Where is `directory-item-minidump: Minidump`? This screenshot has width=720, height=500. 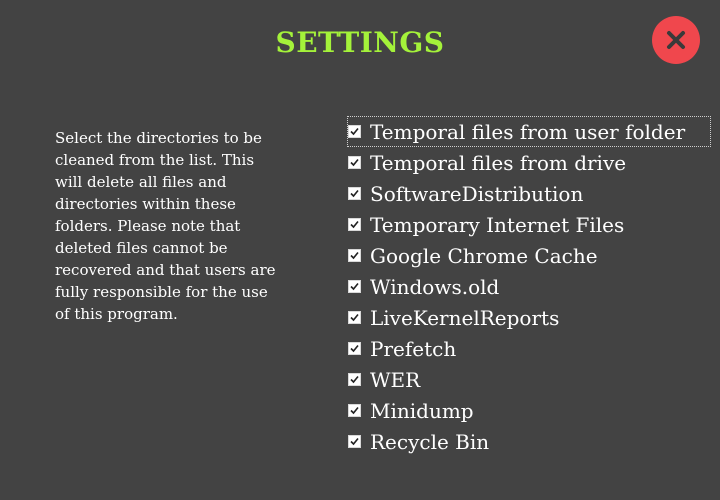 directory-item-minidump: Minidump is located at coordinates (529, 410).